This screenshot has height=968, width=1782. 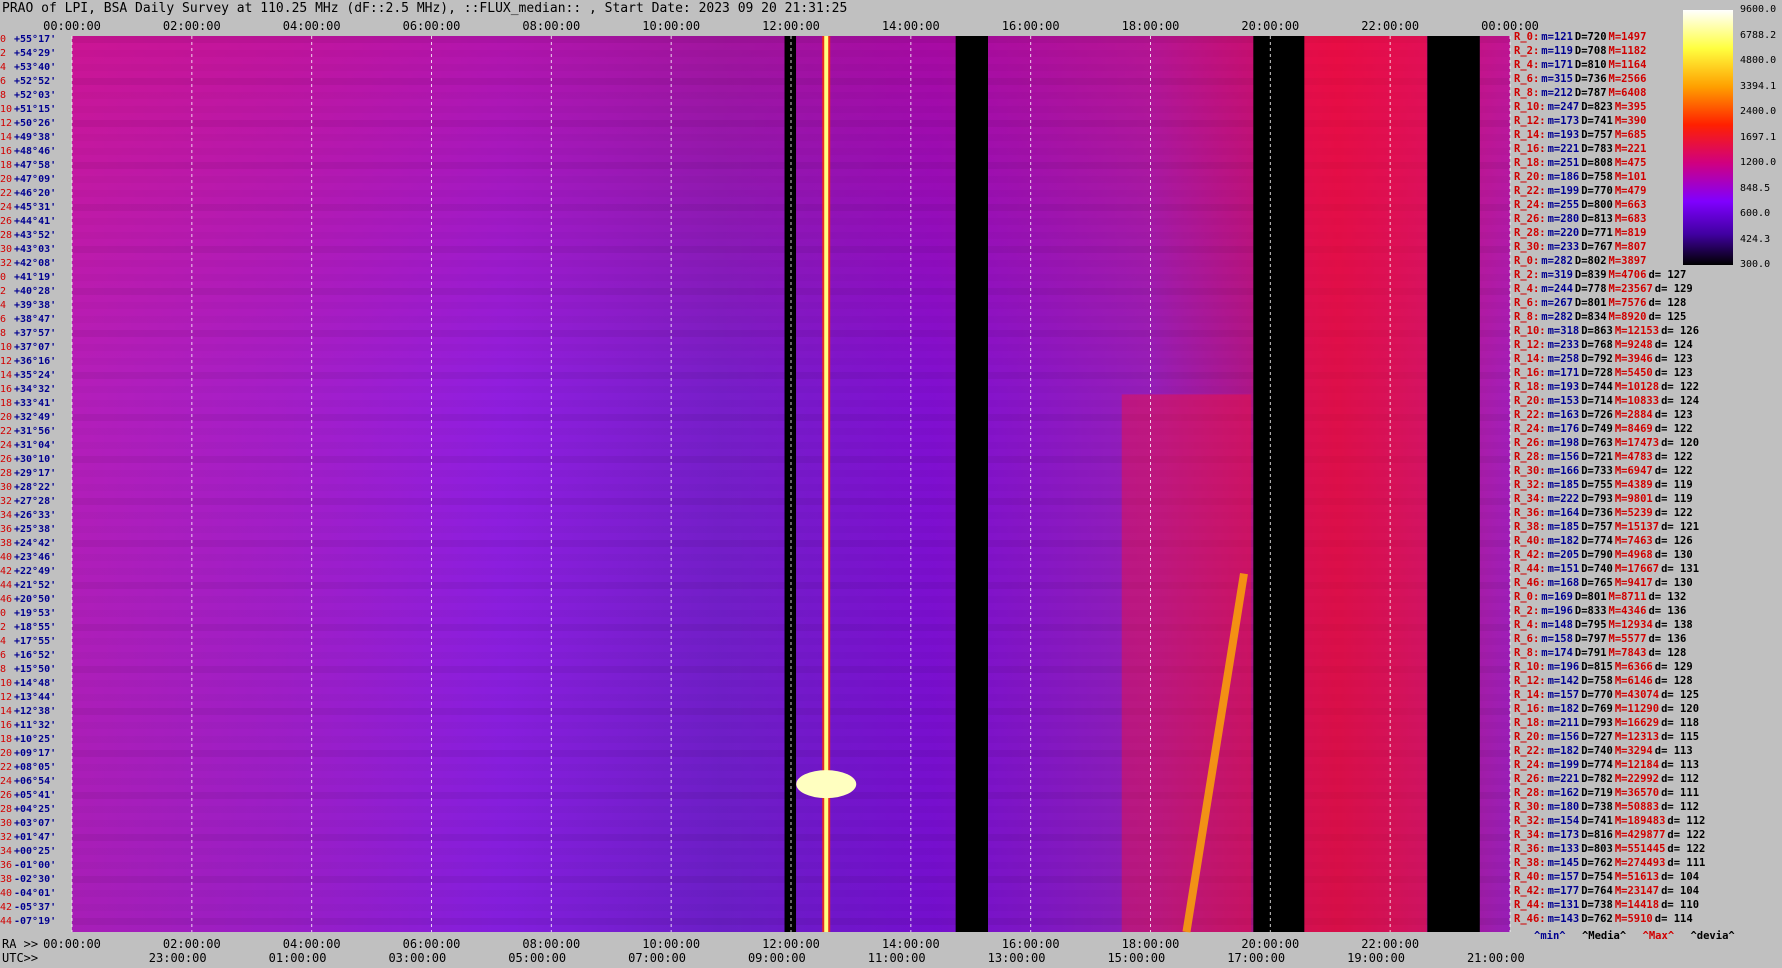 I want to click on declination-row-label: 46 +20°50', so click(x=28, y=600).